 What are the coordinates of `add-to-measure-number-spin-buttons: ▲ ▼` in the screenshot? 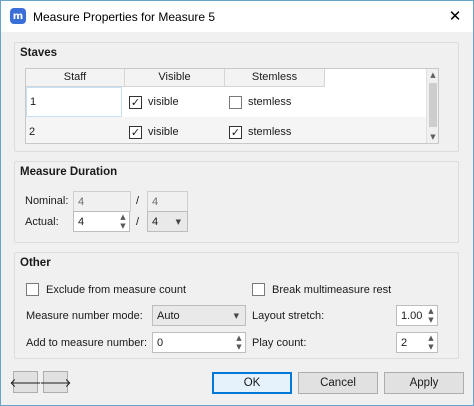 It's located at (239, 342).